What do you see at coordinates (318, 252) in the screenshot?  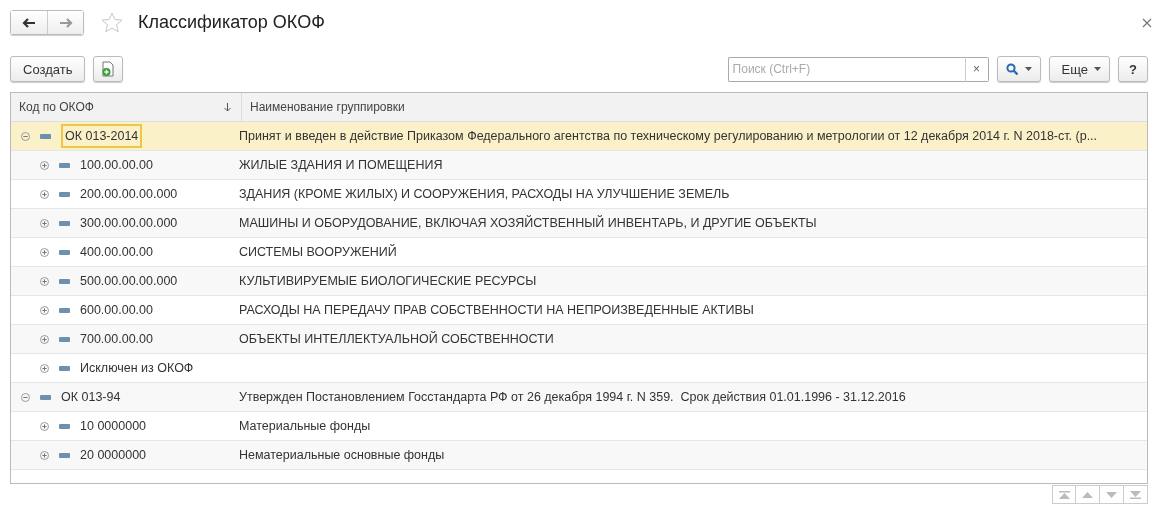 I see `name-text: СИСТЕМЫ ВООРУЖЕНИЙ` at bounding box center [318, 252].